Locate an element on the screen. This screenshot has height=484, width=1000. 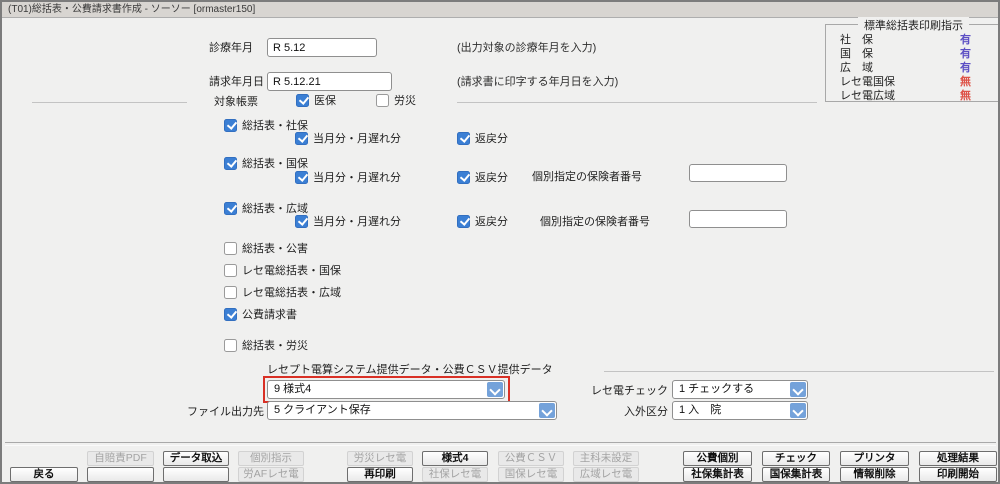
printer-button: プリンタ is located at coordinates (874, 458).